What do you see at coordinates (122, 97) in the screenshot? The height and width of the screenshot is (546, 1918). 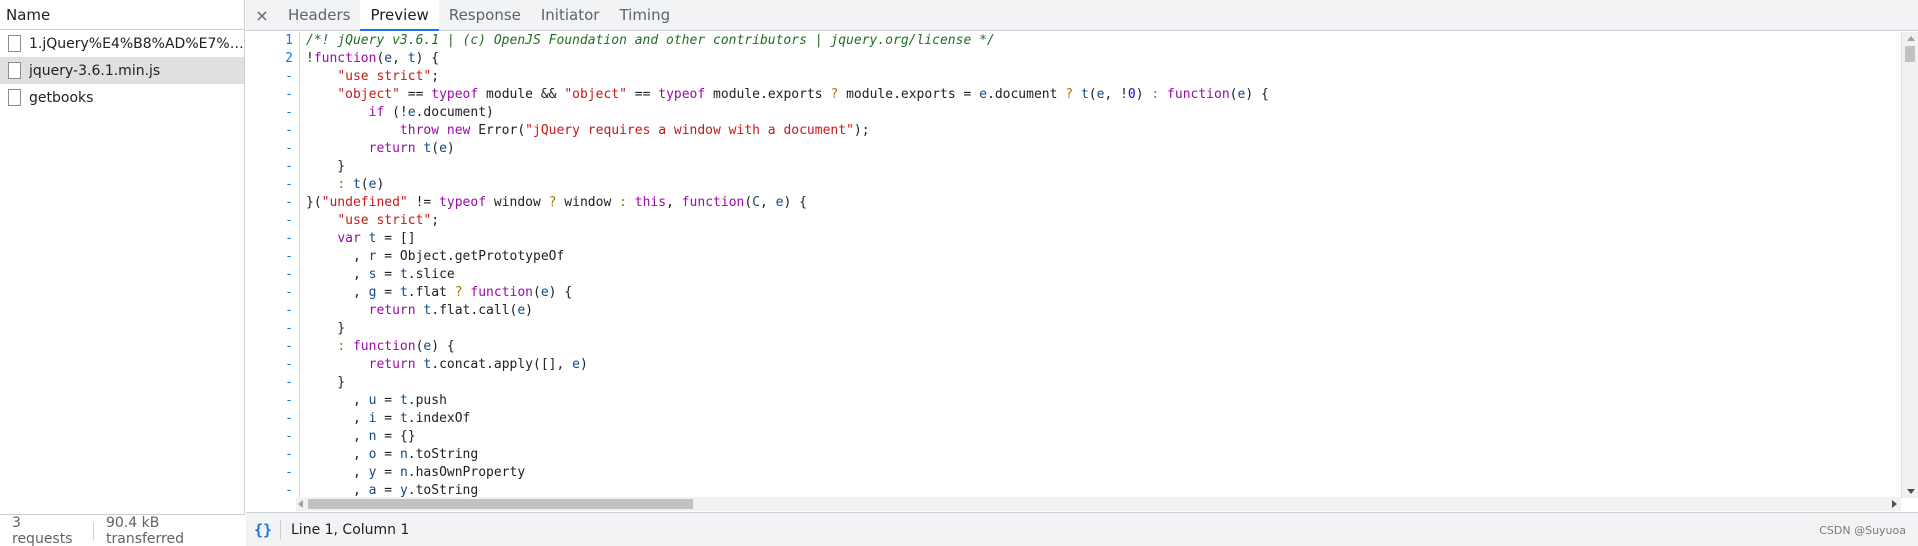 I see `request-item: getbooks` at bounding box center [122, 97].